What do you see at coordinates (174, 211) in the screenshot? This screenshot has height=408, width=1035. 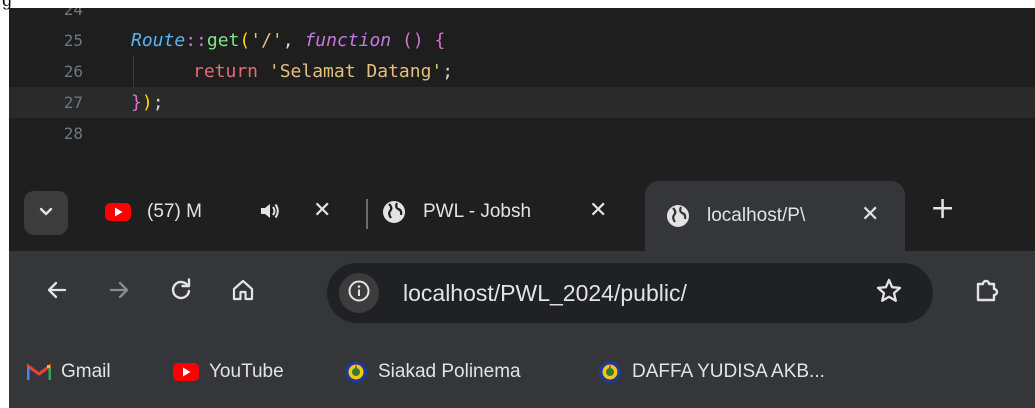 I see `tab-title: (57) My` at bounding box center [174, 211].